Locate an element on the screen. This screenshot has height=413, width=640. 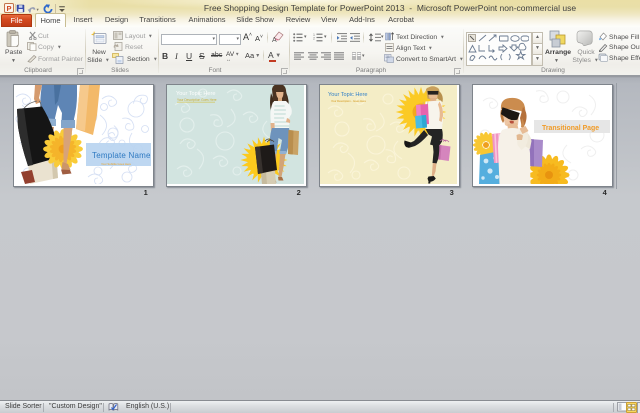
svg-text: Template Name is located at coordinates (121, 155).